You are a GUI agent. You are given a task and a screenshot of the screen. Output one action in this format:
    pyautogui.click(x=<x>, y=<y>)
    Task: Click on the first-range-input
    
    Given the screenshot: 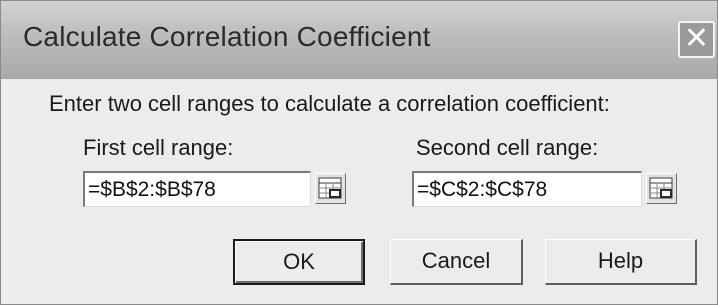 What is the action you would take?
    pyautogui.click(x=197, y=189)
    